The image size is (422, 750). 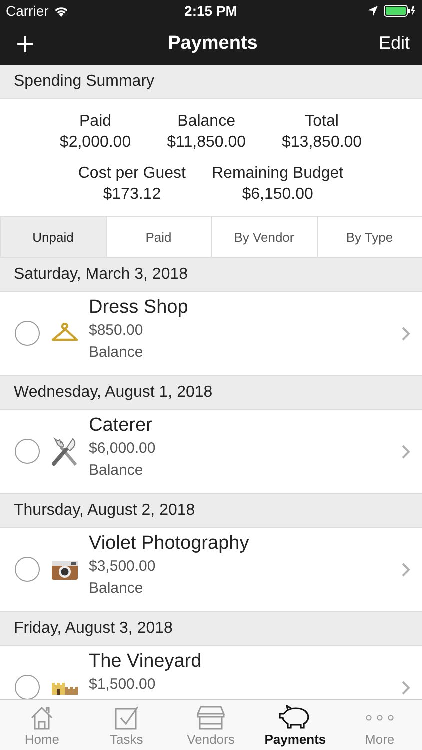 What do you see at coordinates (139, 308) in the screenshot?
I see `vendor-name: Dress Shop` at bounding box center [139, 308].